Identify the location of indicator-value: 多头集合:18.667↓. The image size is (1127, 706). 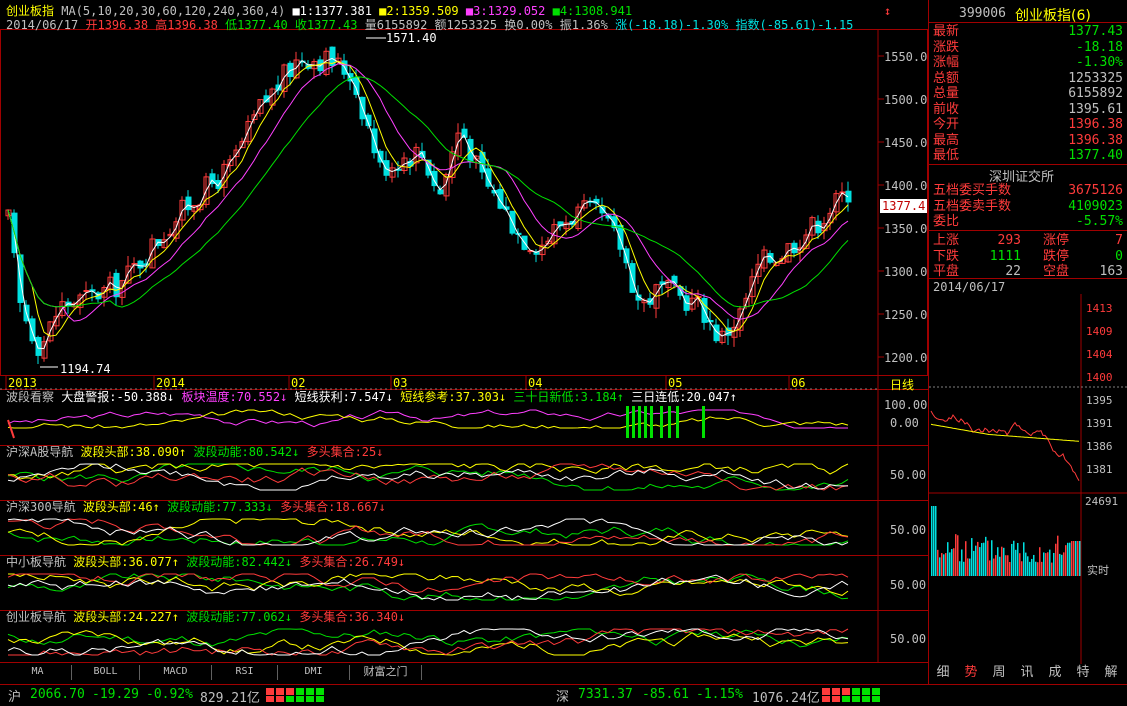
(333, 507).